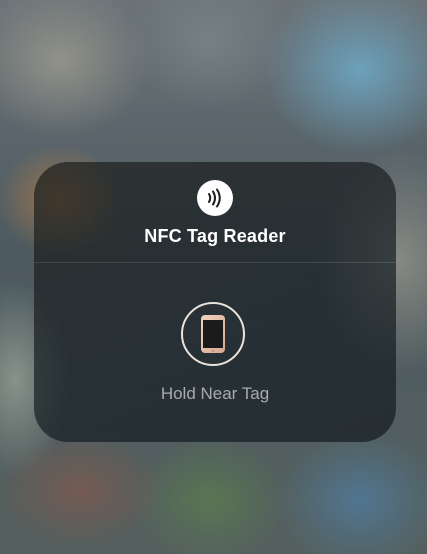  I want to click on phone-icon, so click(213, 334).